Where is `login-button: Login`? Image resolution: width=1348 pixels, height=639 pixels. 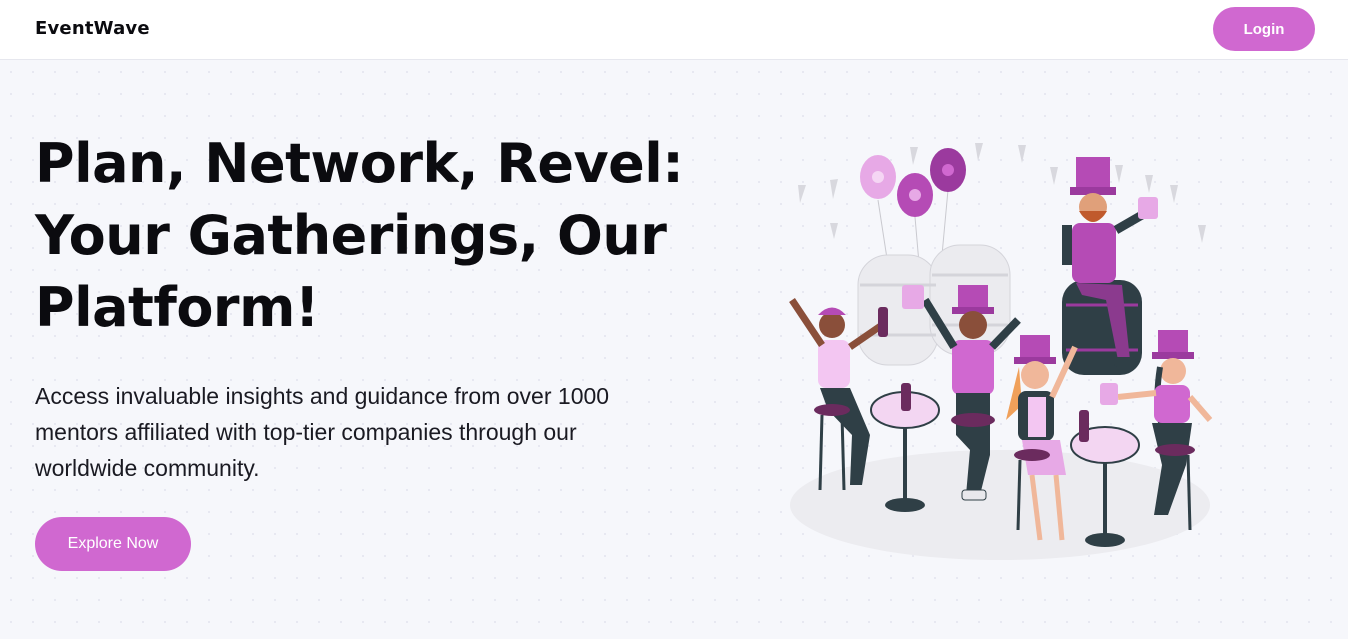 login-button: Login is located at coordinates (1264, 29).